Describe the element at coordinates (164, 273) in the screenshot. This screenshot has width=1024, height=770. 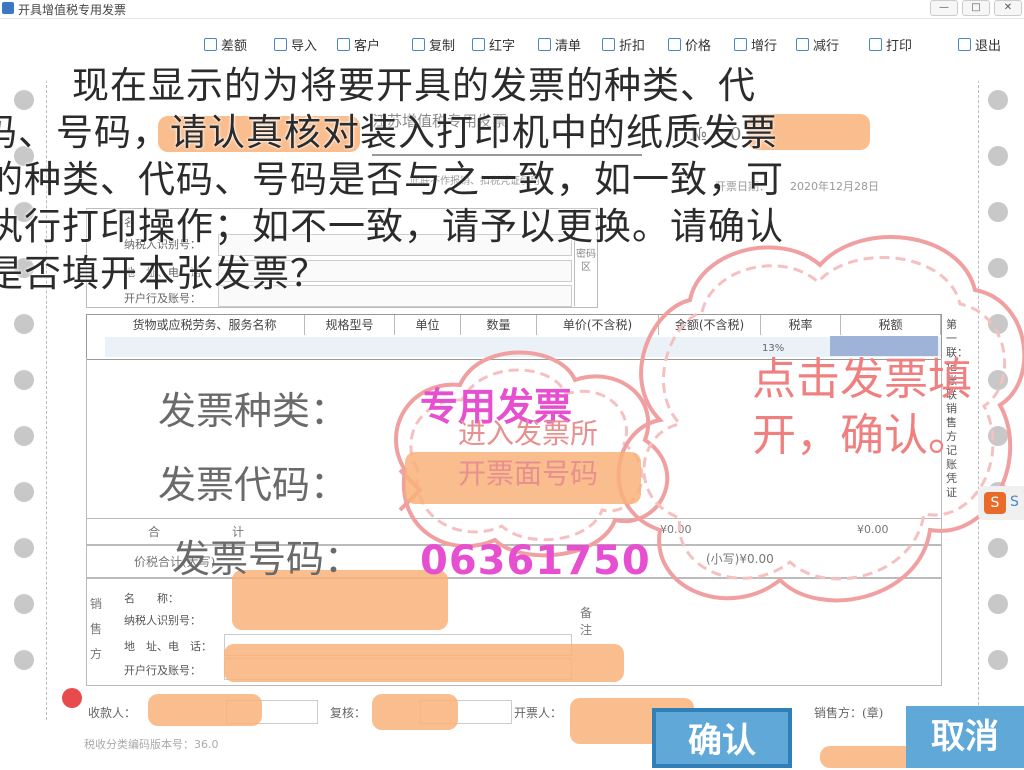
I see `caption-line: 是否填开本张发票？` at that location.